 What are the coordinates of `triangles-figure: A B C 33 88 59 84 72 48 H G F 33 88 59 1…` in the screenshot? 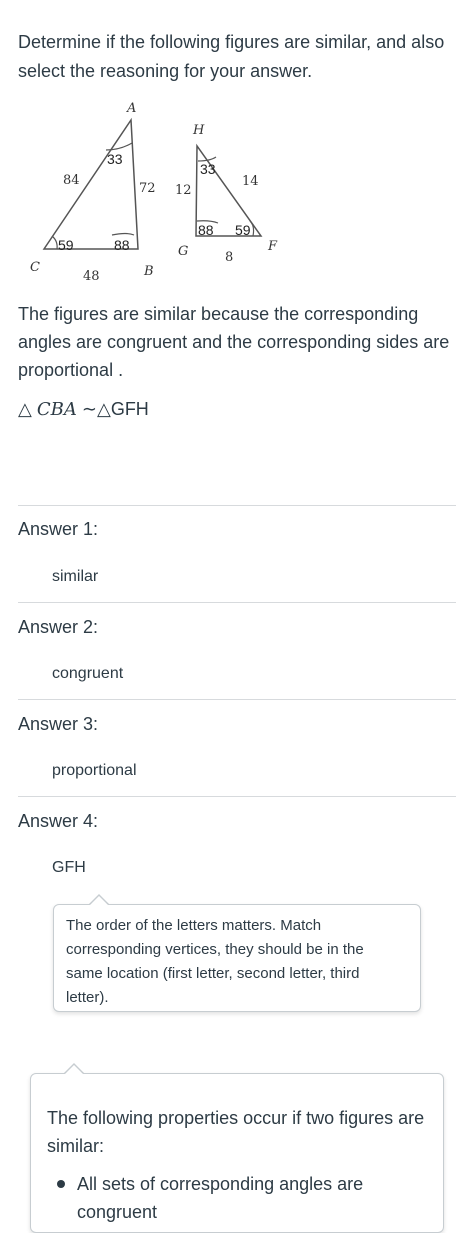 It's located at (155, 192).